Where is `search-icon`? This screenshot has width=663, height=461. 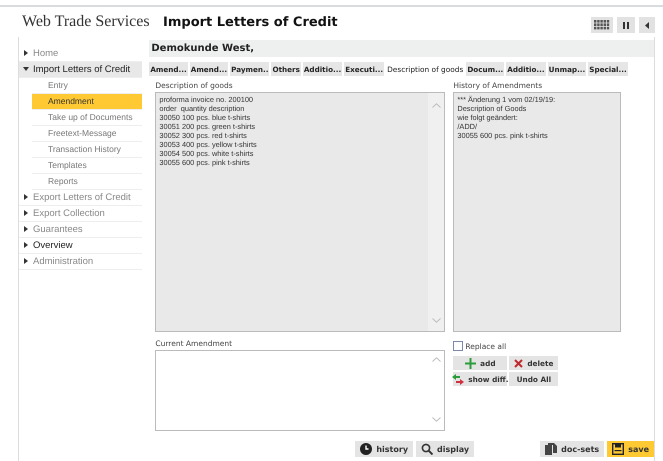
search-icon is located at coordinates (427, 449).